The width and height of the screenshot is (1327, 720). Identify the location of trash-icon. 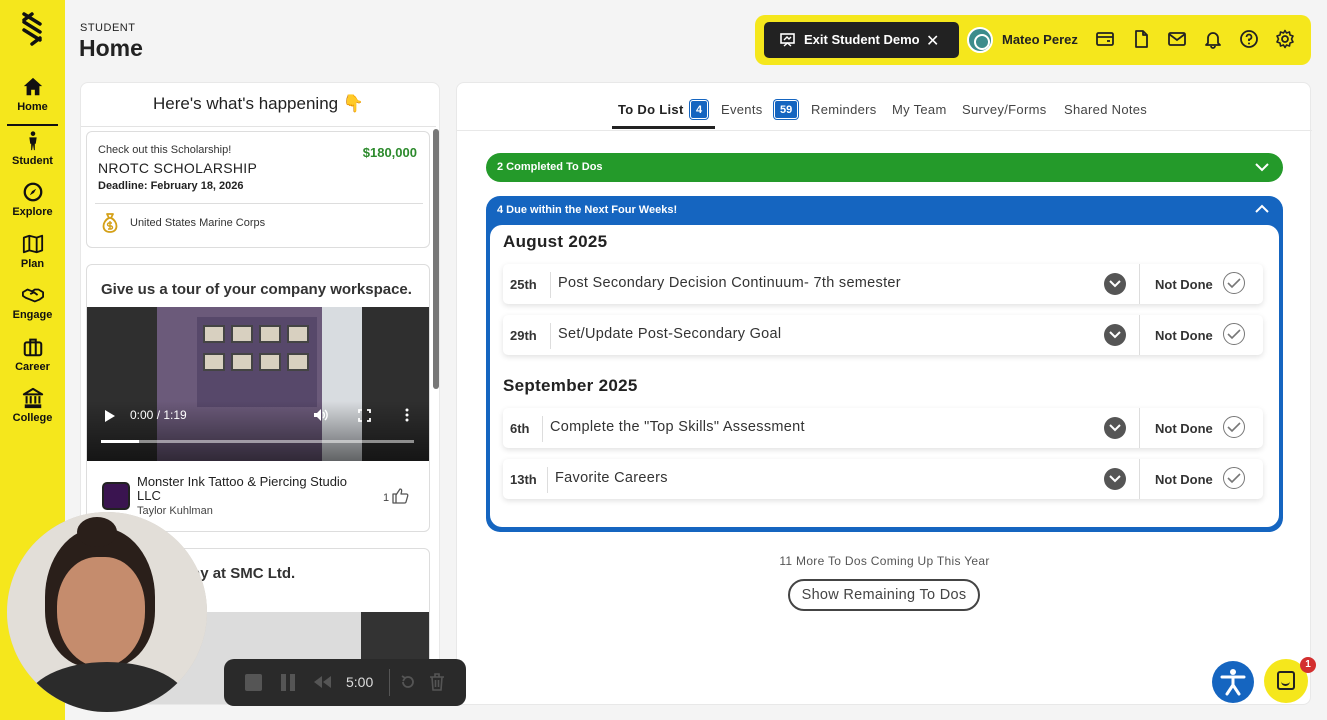
(437, 682).